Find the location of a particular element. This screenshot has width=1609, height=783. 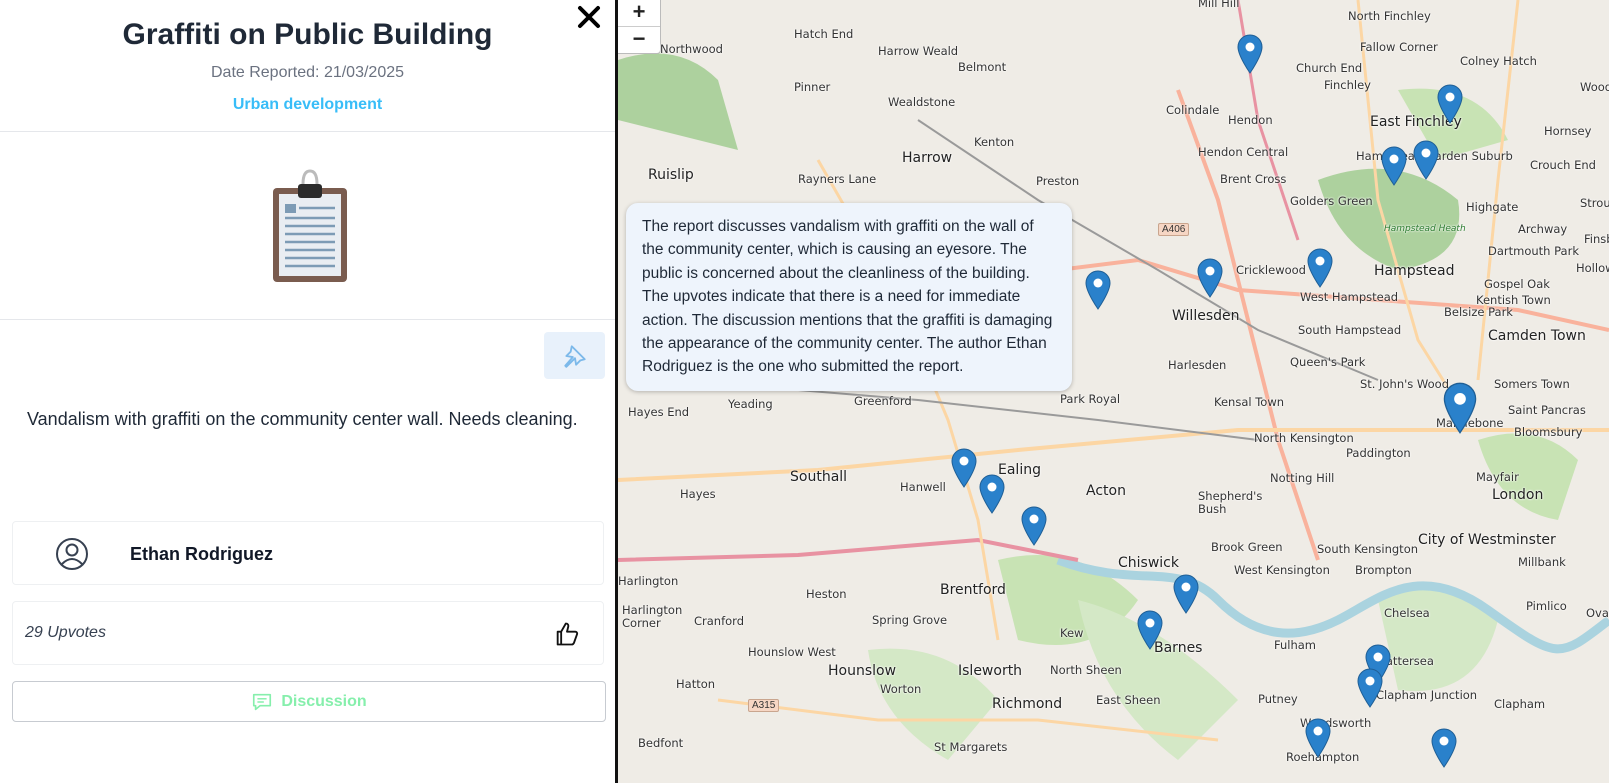

clipboard-icon is located at coordinates (310, 227).